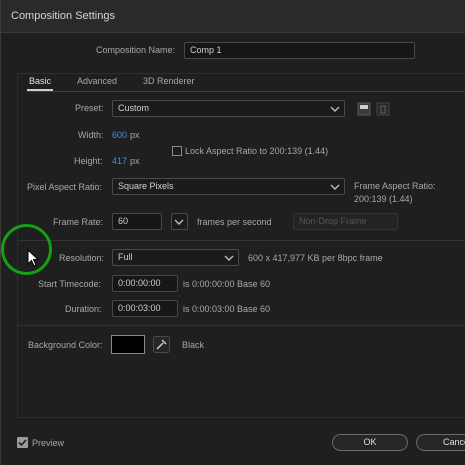 This screenshot has width=465, height=465. What do you see at coordinates (175, 257) in the screenshot?
I see `resolution-select: Full` at bounding box center [175, 257].